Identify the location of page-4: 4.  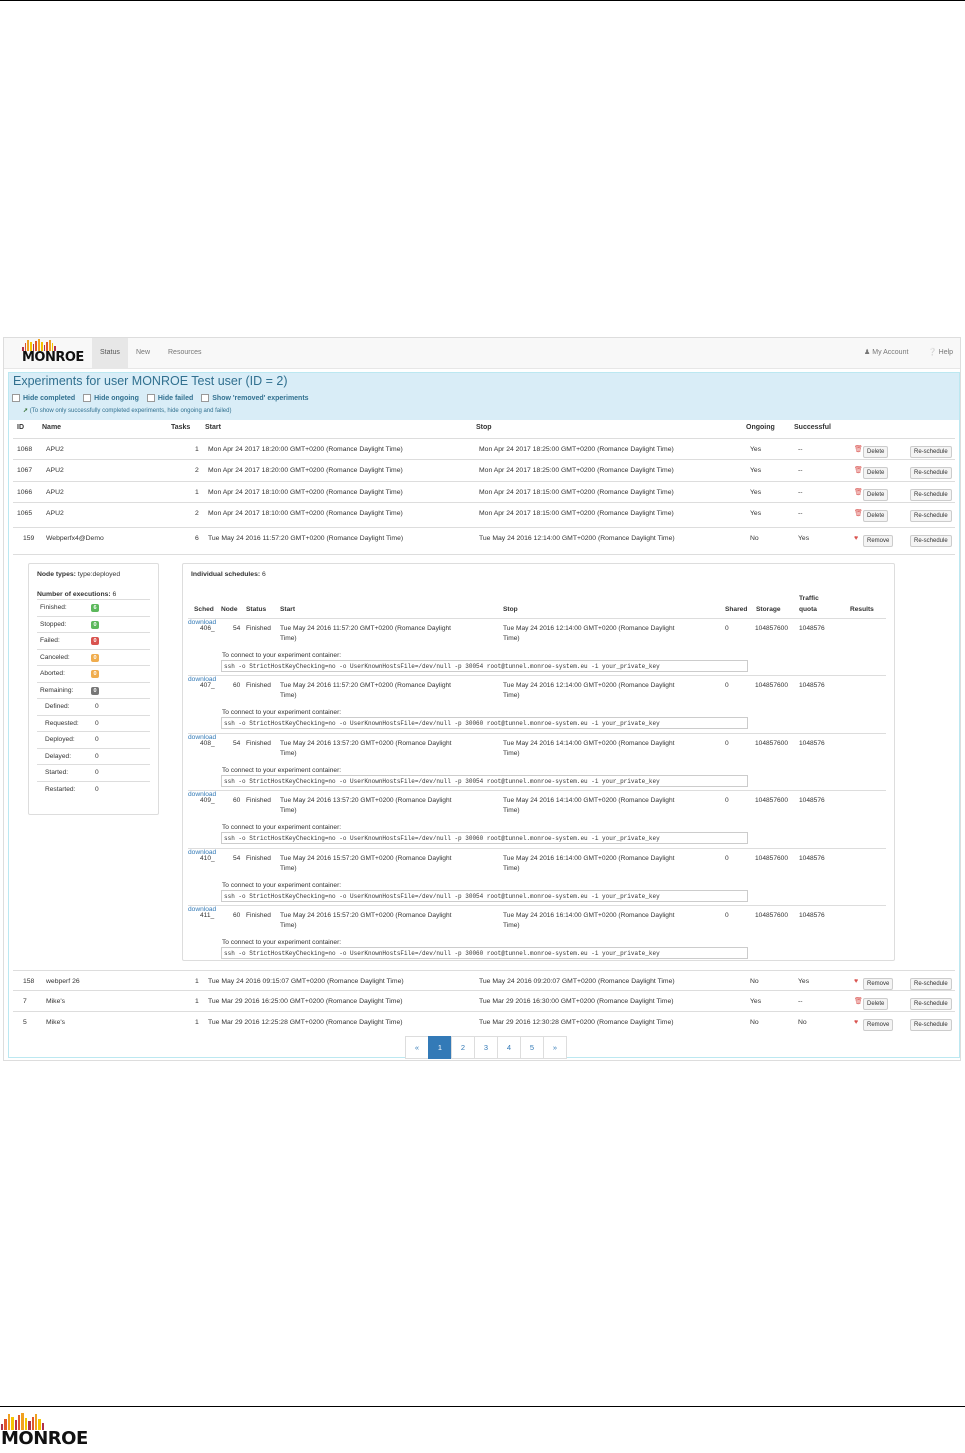
(509, 1047).